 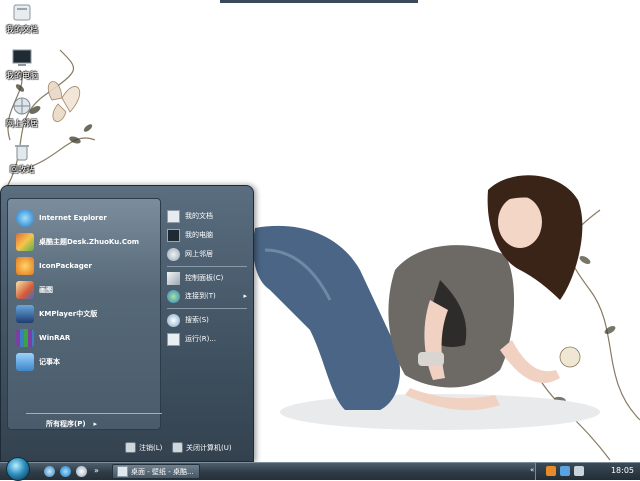 What do you see at coordinates (22, 75) in the screenshot?
I see `desktop-icon-label: 我的电脑` at bounding box center [22, 75].